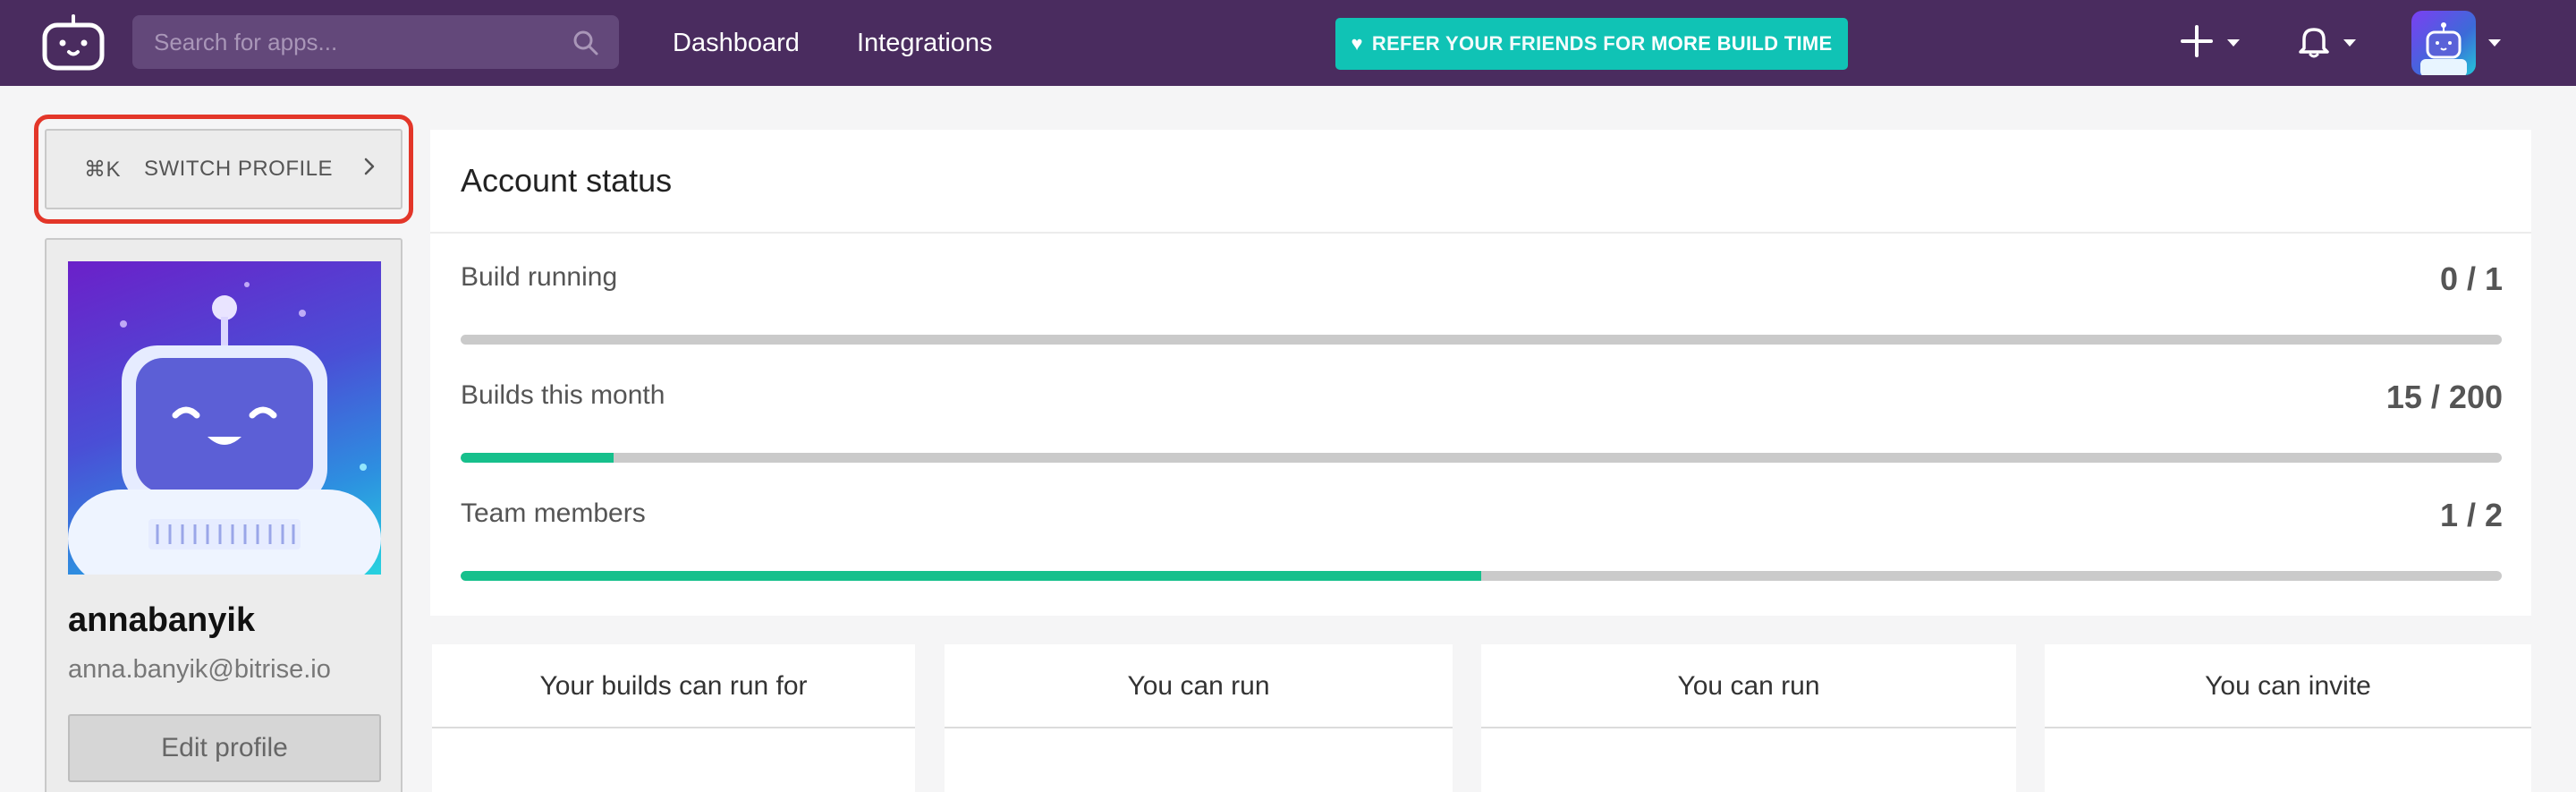  Describe the element at coordinates (73, 42) in the screenshot. I see `bitrise-logo-icon` at that location.